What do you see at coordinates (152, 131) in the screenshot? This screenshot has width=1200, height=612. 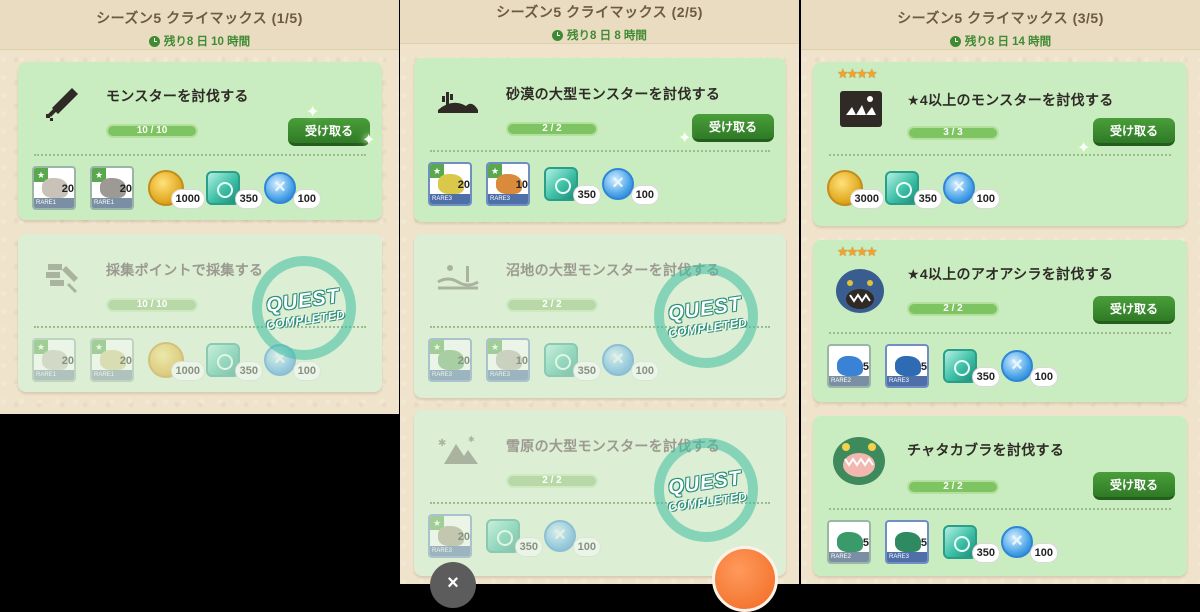 I see `progress-bar: 10 / 10` at bounding box center [152, 131].